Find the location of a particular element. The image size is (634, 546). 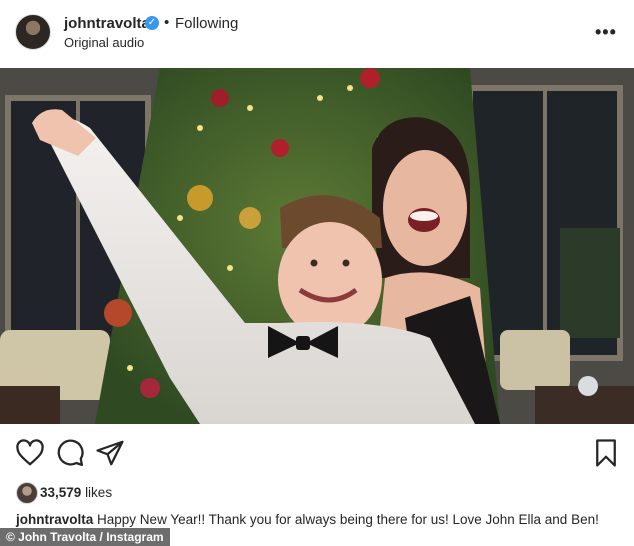

likes-count: 33,579 likes is located at coordinates (76, 492).